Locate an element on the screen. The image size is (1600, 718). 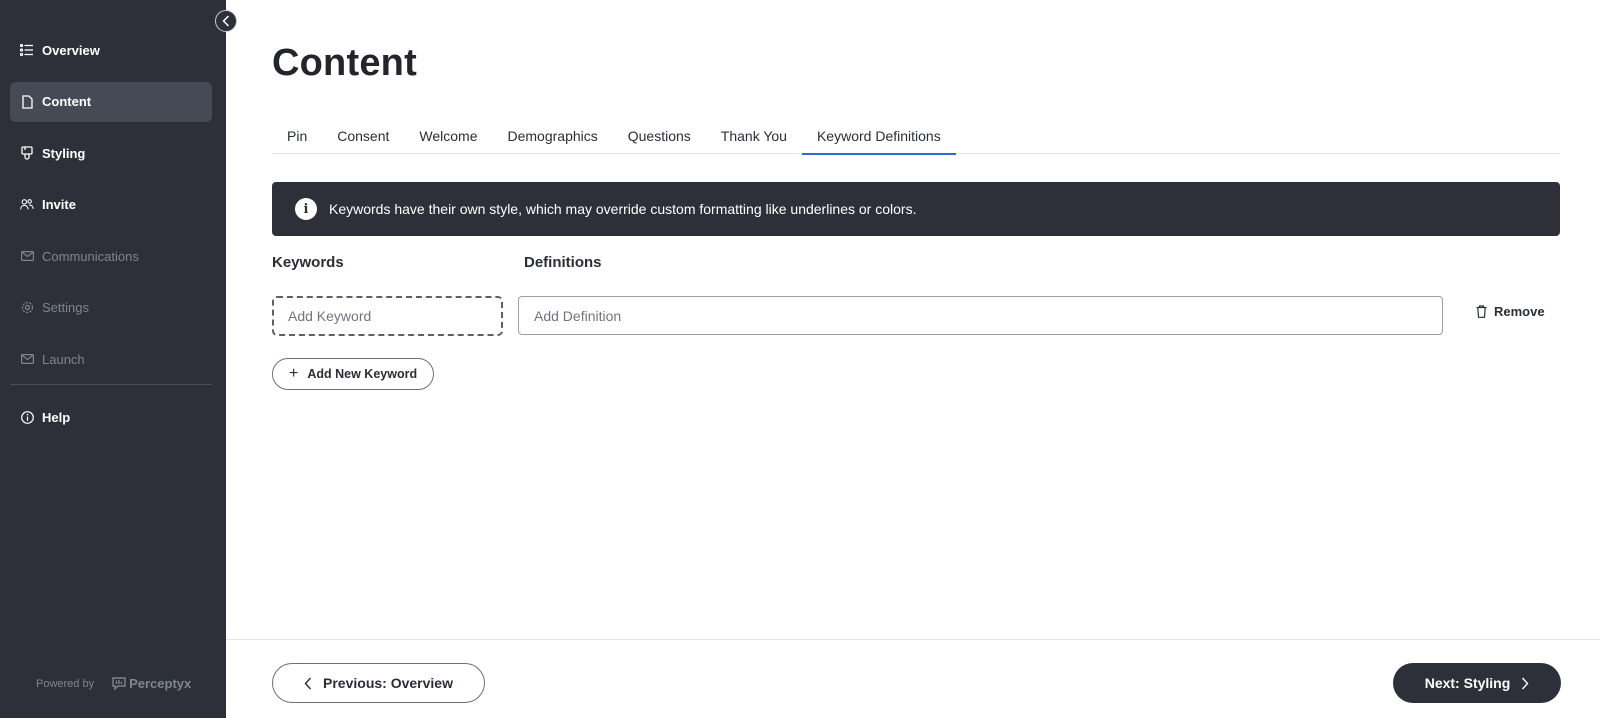
sidebar-item-invite: Invite is located at coordinates (111, 205).